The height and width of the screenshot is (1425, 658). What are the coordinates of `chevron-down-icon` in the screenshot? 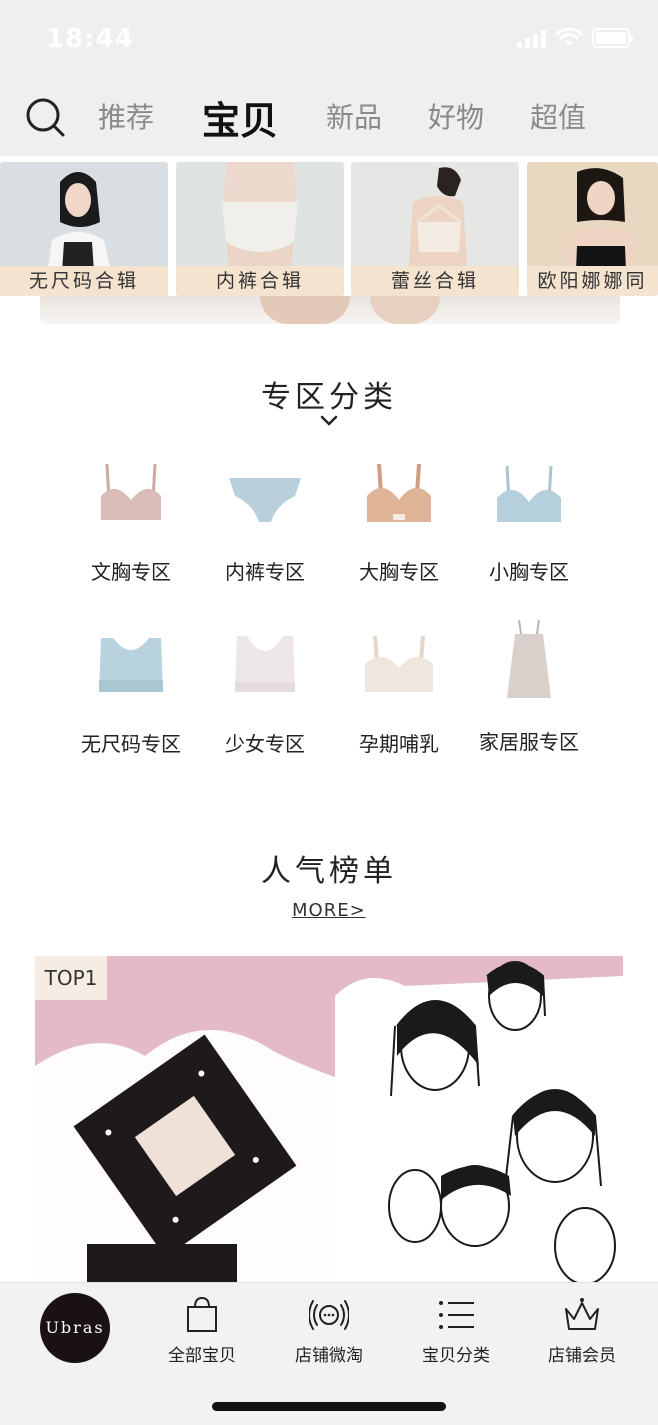 It's located at (329, 420).